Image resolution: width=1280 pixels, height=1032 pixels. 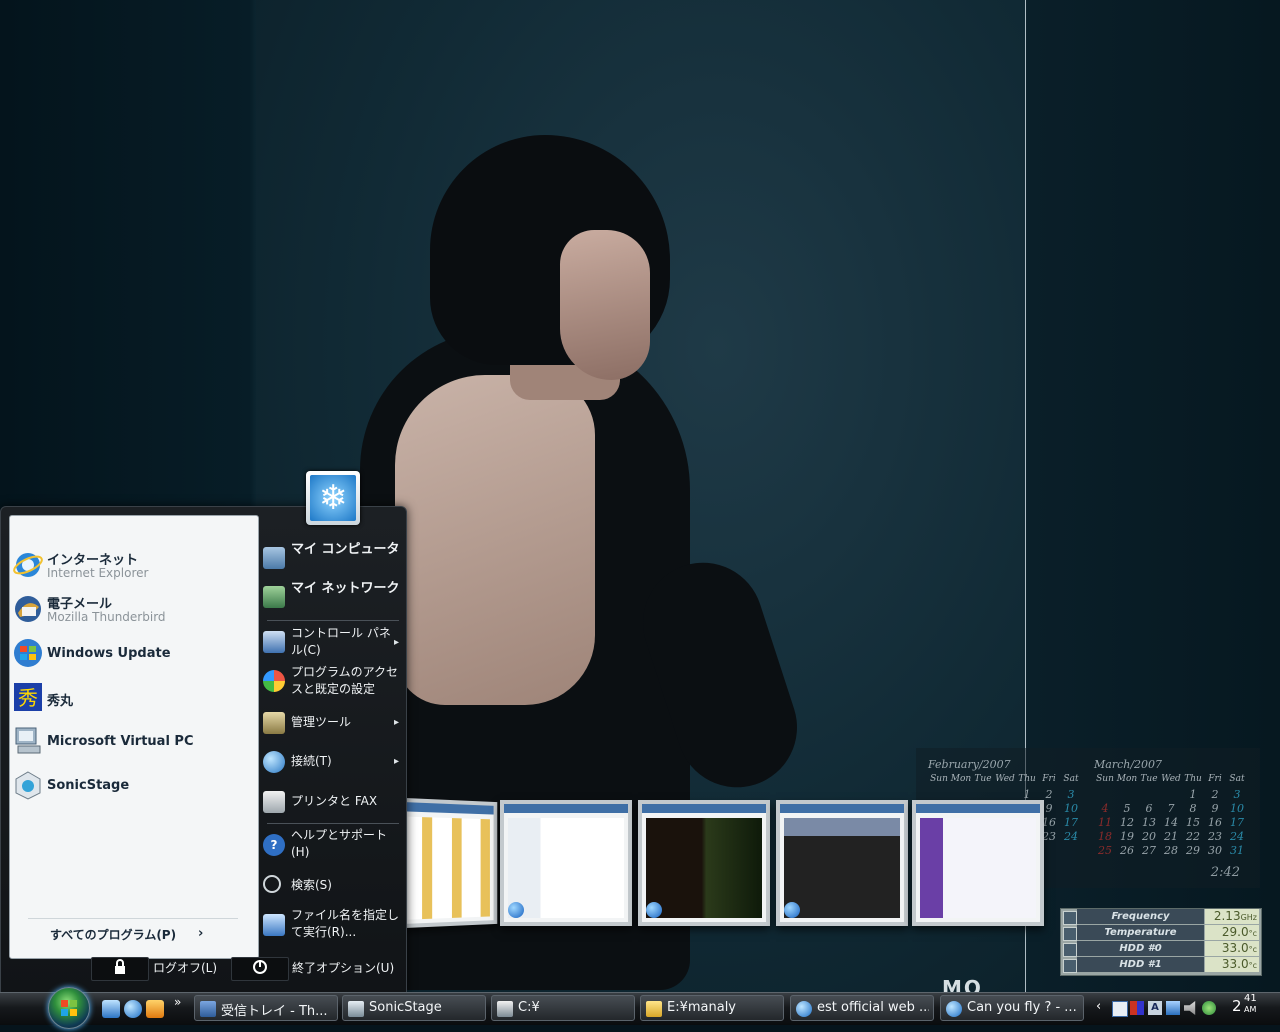 I want to click on sensor-label: HDD #1, so click(x=1140, y=964).